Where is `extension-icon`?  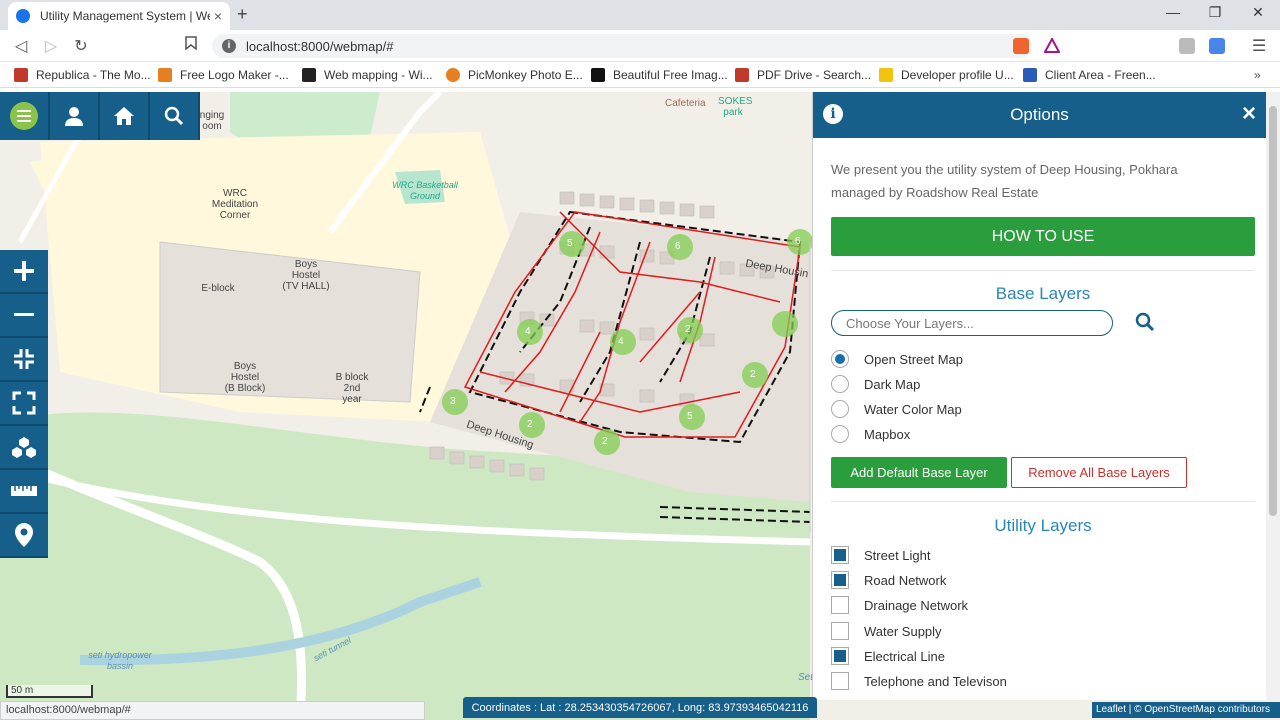
extension-icon is located at coordinates (1187, 46).